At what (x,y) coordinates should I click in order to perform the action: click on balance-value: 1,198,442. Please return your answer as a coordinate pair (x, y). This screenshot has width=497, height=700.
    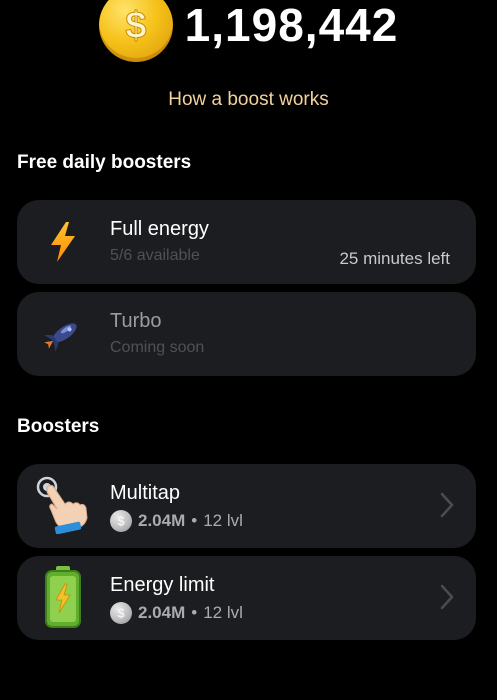
    Looking at the image, I should click on (291, 25).